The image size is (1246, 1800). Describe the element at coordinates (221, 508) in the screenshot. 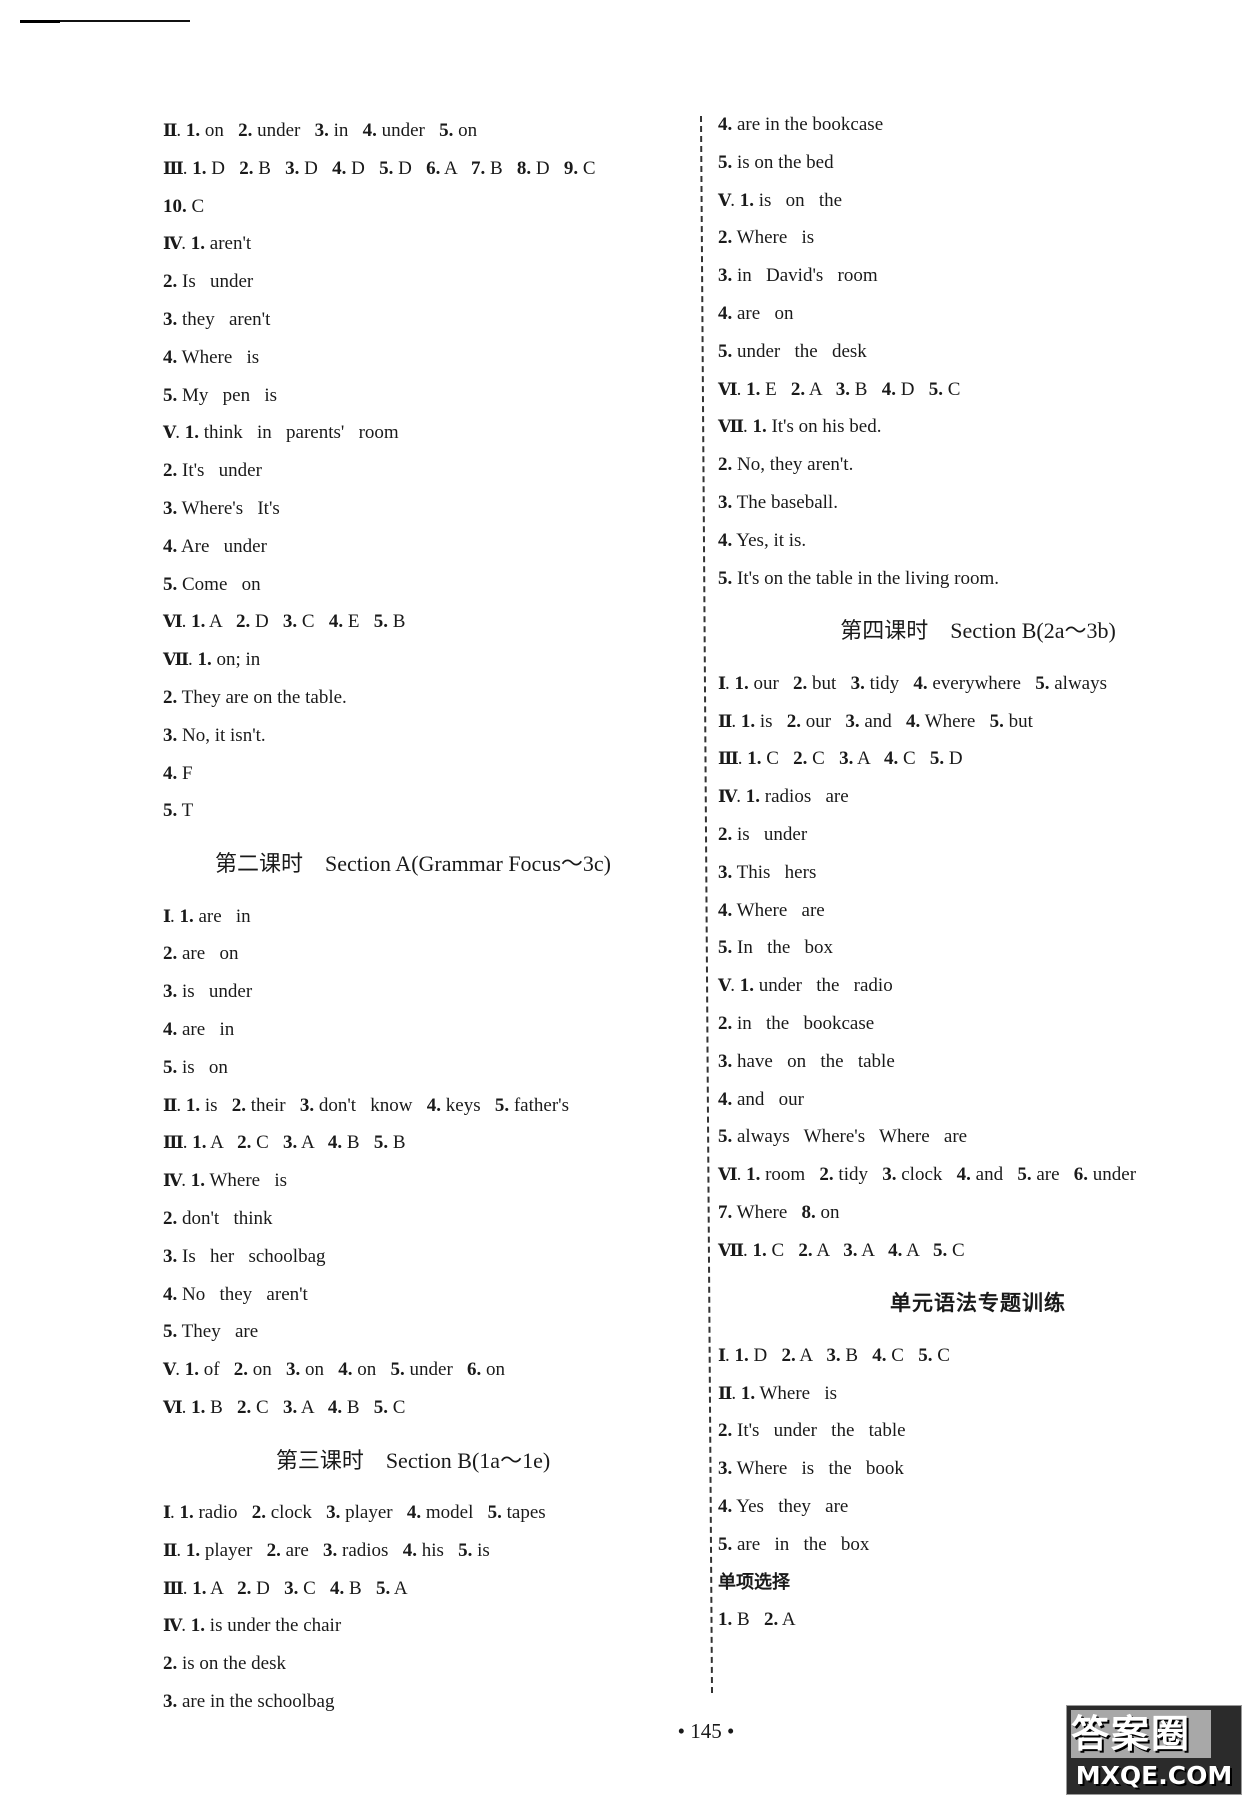

I see `answer-line: 3. Where's It's` at that location.